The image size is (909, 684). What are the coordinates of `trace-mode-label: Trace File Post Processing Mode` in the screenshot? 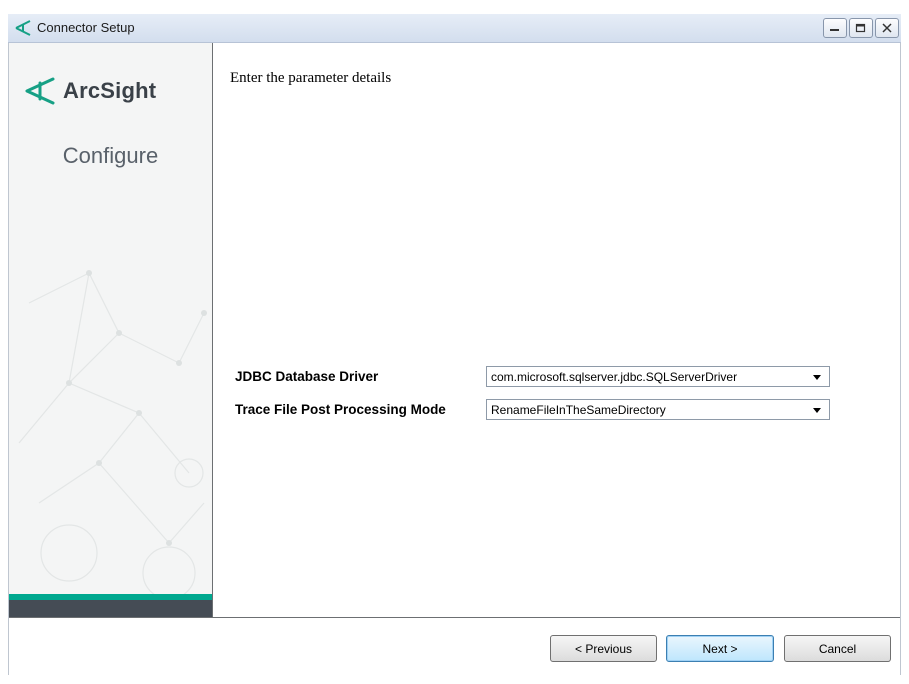 It's located at (340, 409).